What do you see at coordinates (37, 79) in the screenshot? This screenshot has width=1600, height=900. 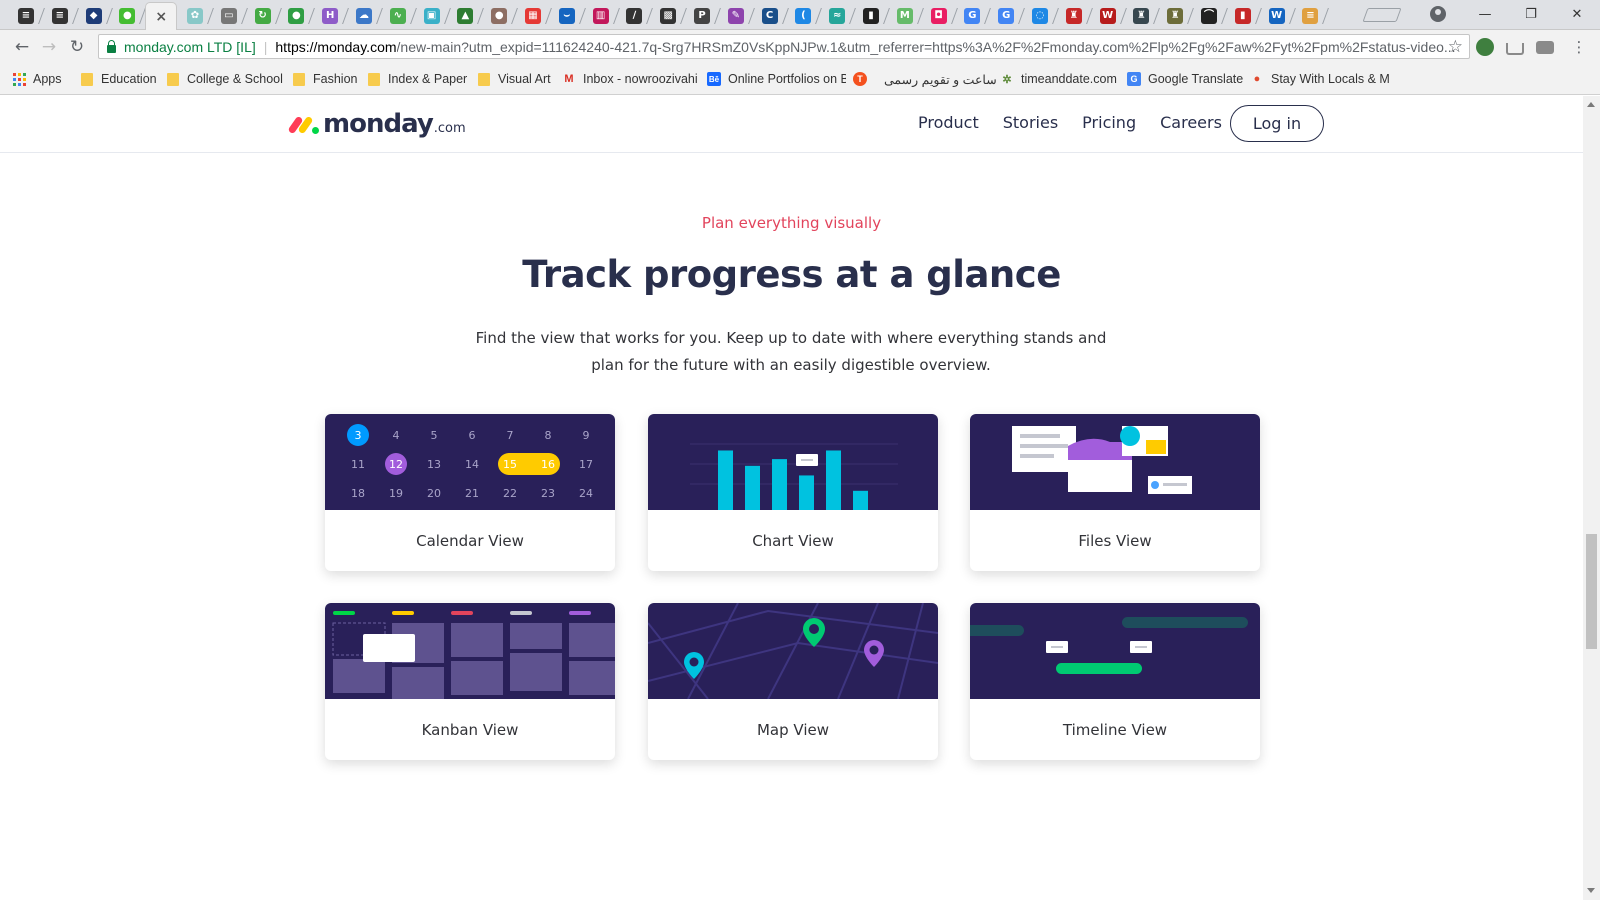 I see `bookmark-apps: Apps` at bounding box center [37, 79].